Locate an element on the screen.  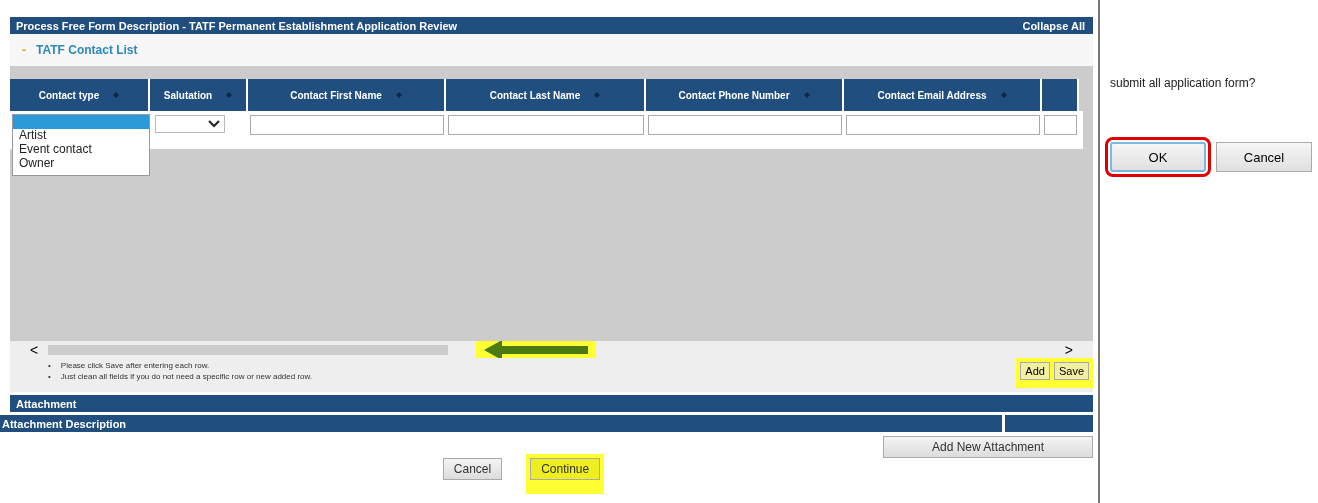
column-header: Contact Last Name is located at coordinates (546, 95).